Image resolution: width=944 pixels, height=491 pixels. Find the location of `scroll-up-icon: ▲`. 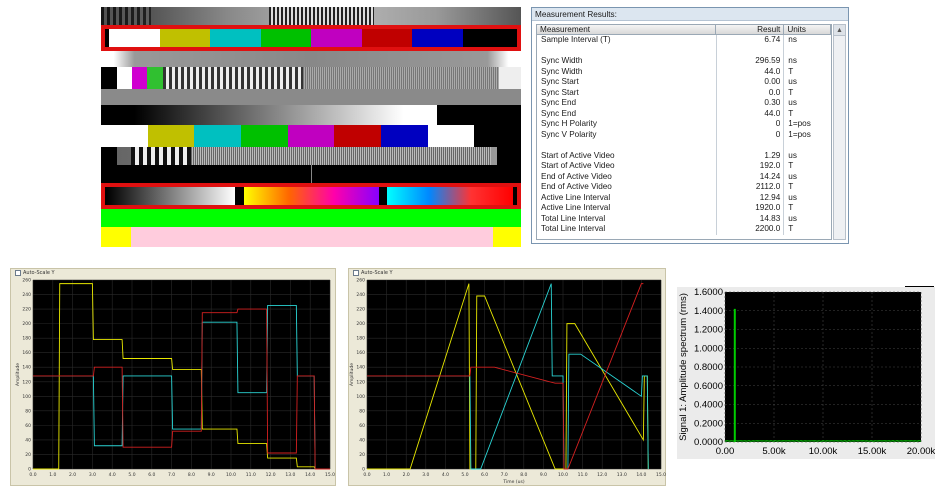

scroll-up-icon: ▲ is located at coordinates (839, 30).